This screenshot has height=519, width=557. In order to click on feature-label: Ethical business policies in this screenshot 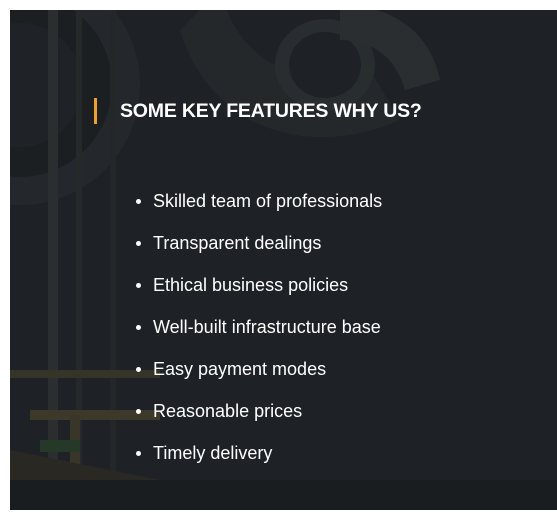, I will do `click(251, 284)`.